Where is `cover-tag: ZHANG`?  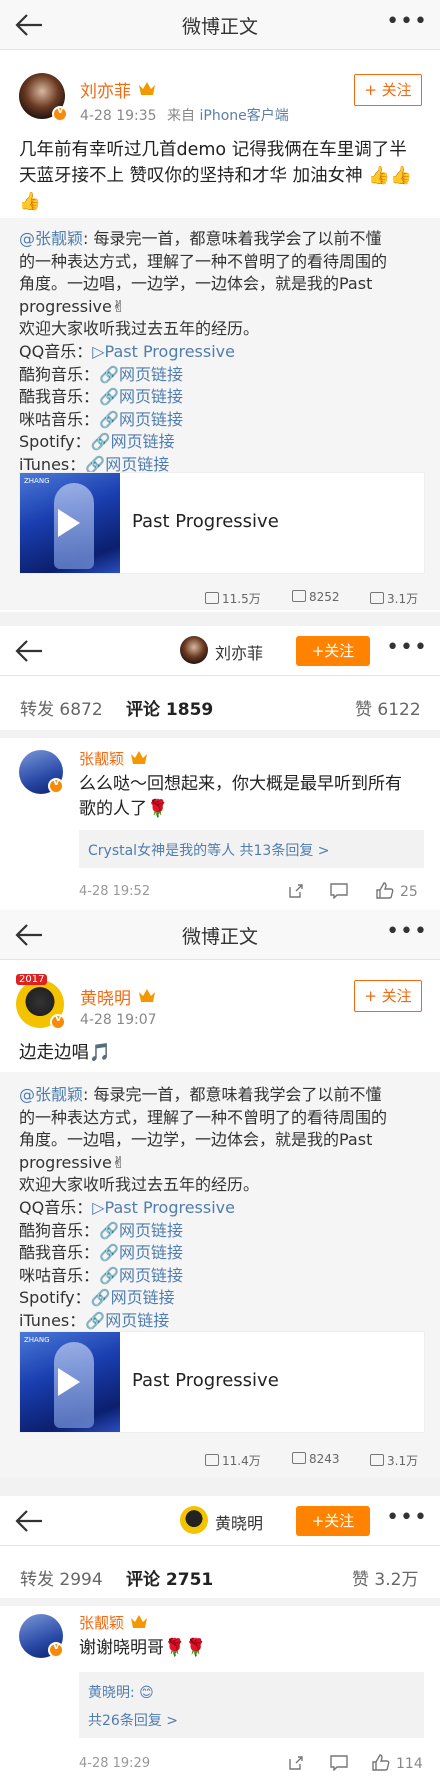
cover-tag: ZHANG is located at coordinates (37, 1340).